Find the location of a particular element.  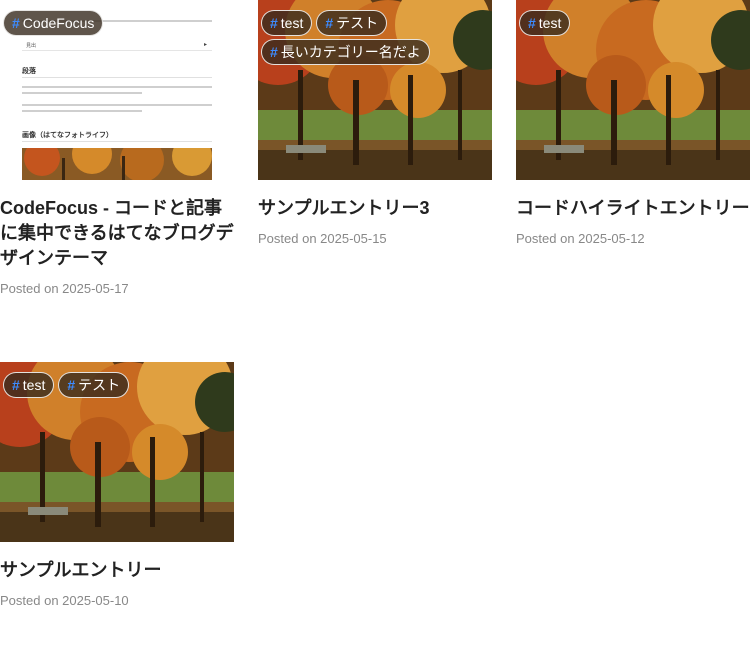

article-title: CodeFocus - コードと記事に集中できるはてなブログデザインテーマ is located at coordinates (117, 233).